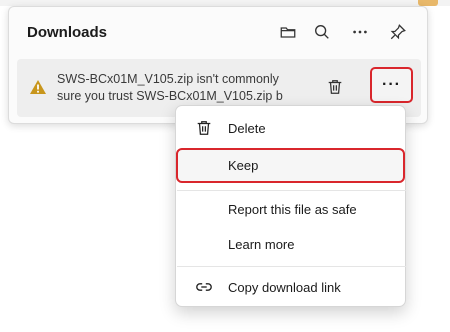 Image resolution: width=450 pixels, height=332 pixels. Describe the element at coordinates (261, 244) in the screenshot. I see `menu-item-label: Learn more` at that location.